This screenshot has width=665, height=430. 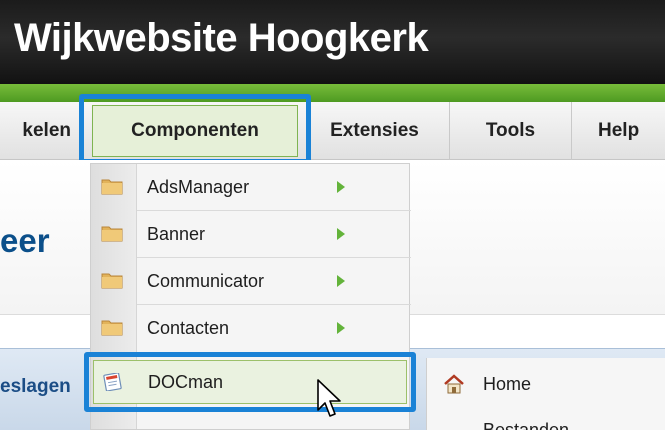 I want to click on dropdown-item-label: AdsManager, so click(x=198, y=186).